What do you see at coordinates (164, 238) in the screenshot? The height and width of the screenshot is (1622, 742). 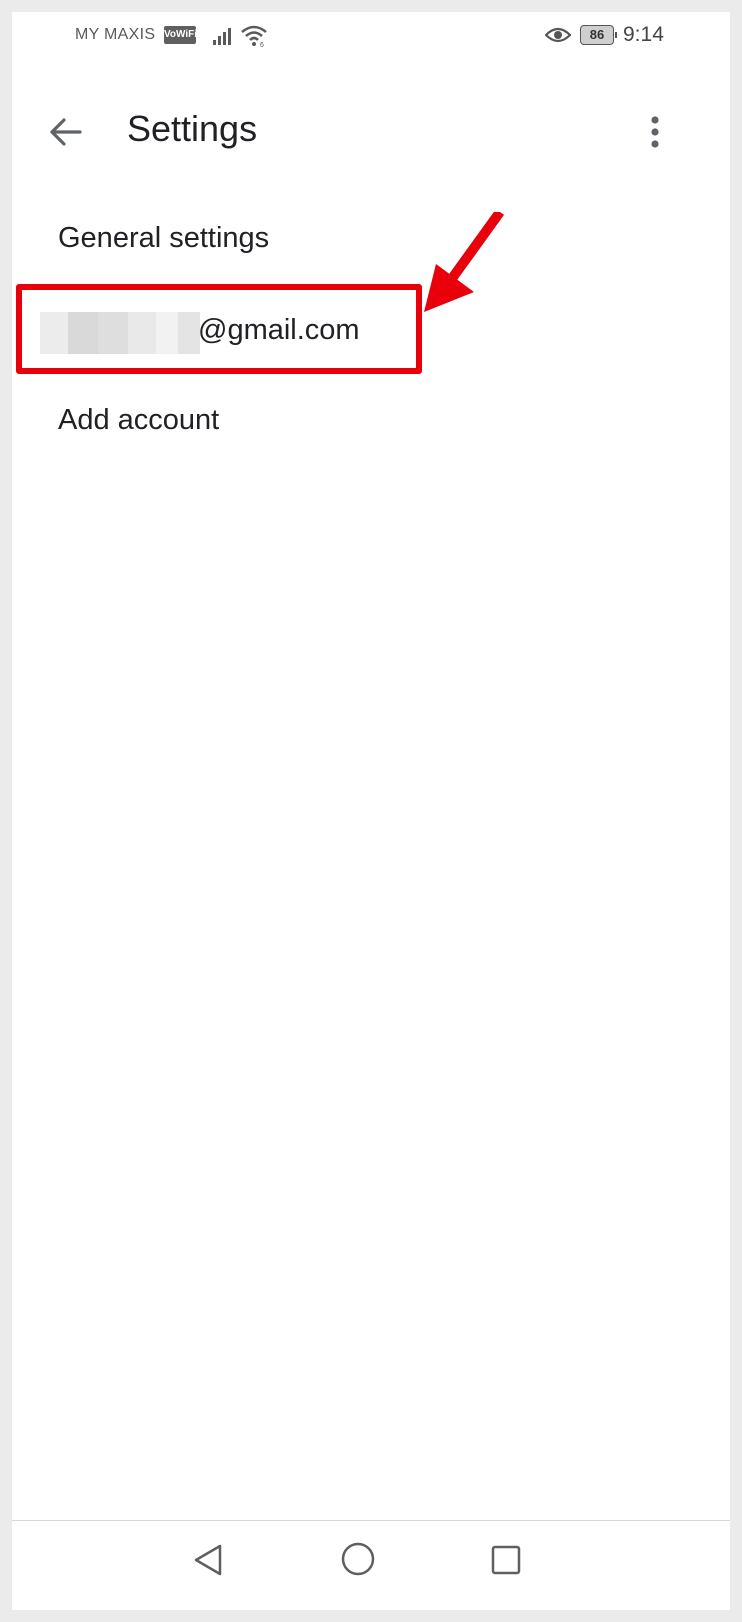 I see `general-settings-label: General settings` at bounding box center [164, 238].